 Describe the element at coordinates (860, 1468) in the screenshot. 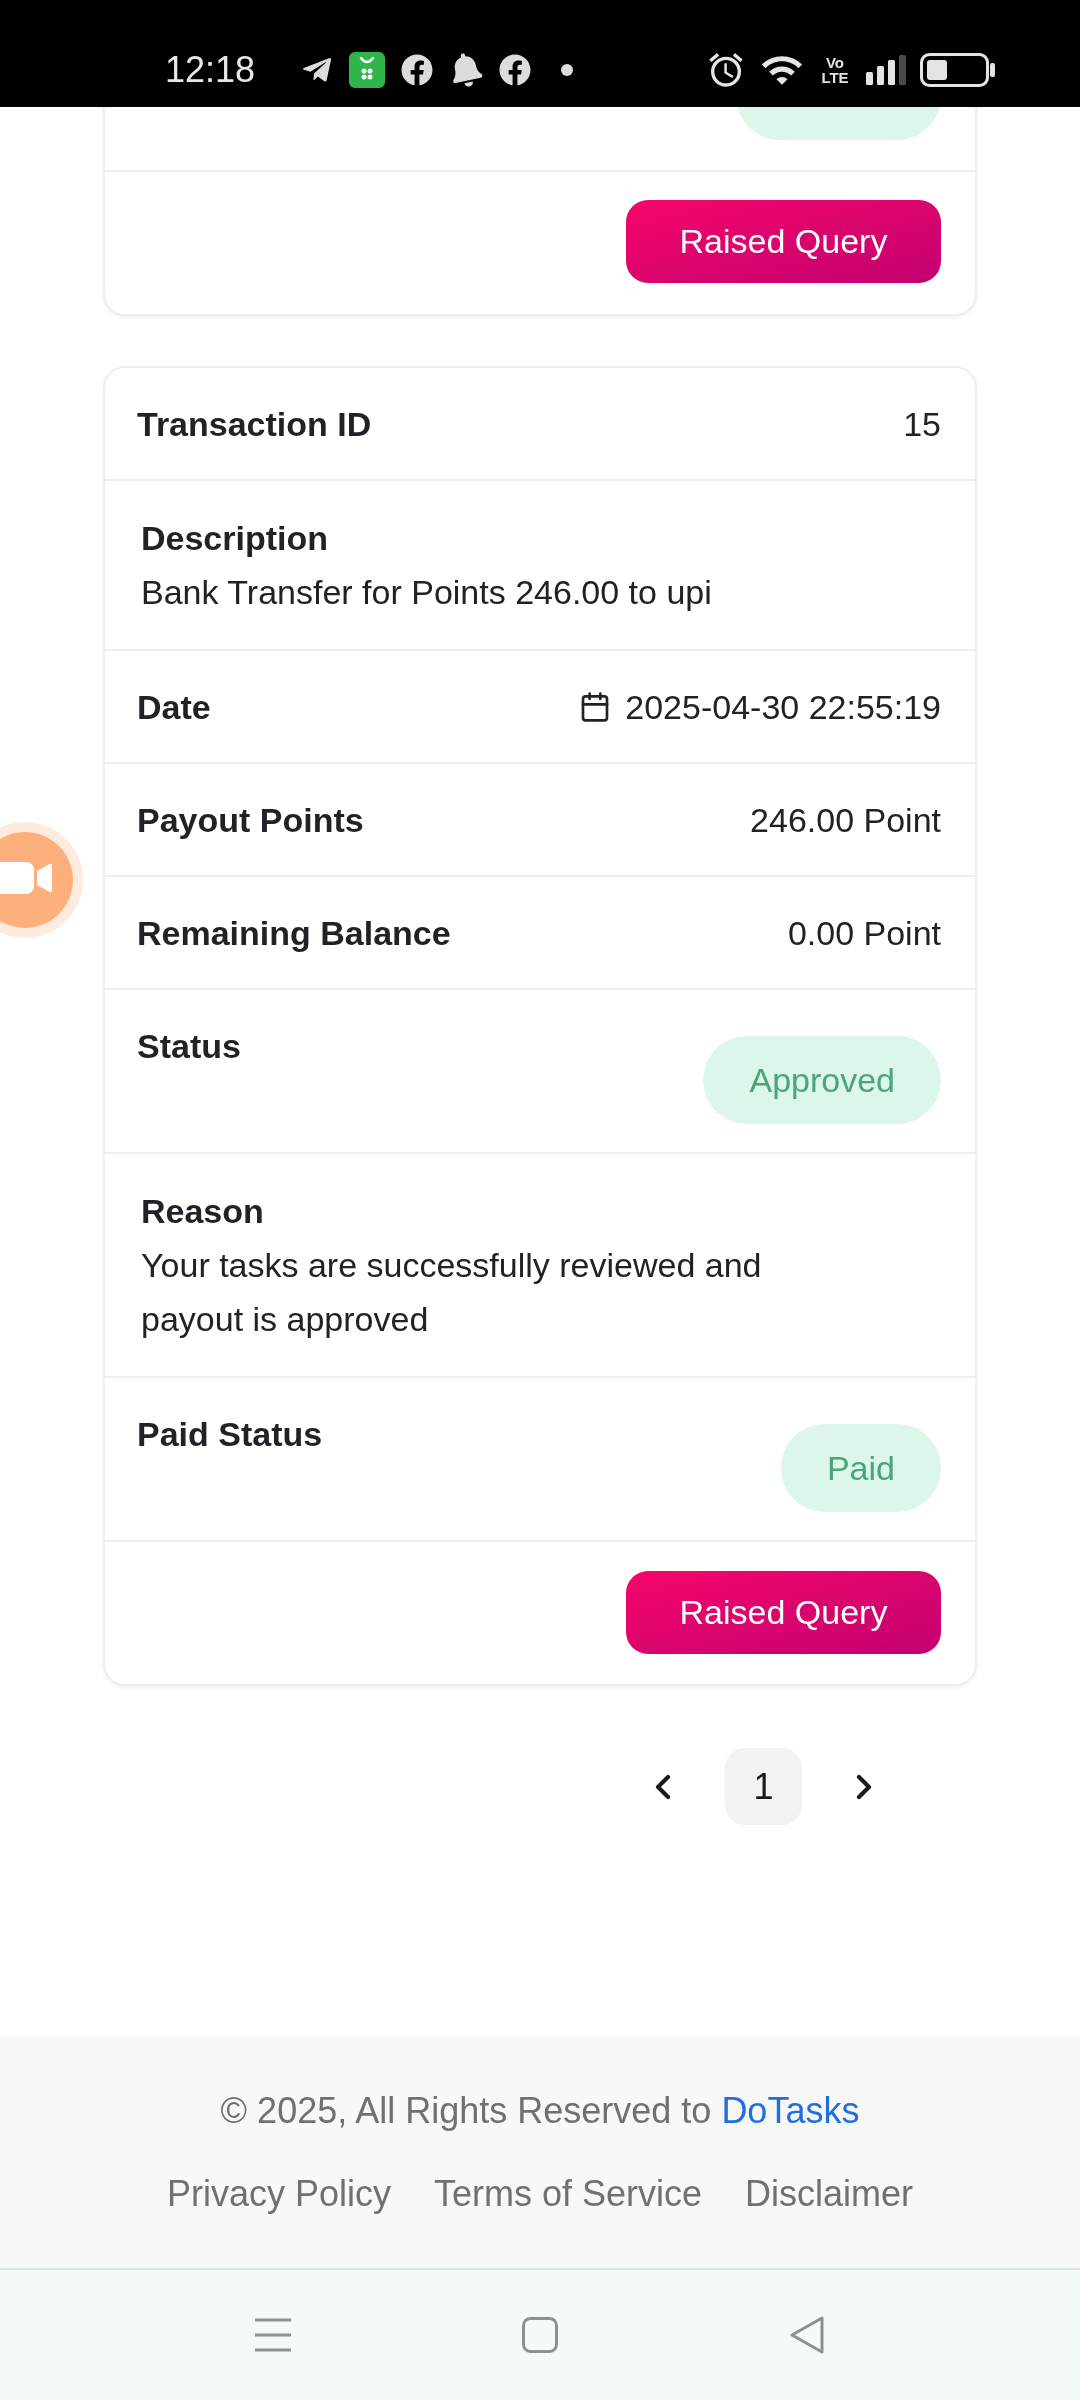

I see `status-badge: Paid` at that location.